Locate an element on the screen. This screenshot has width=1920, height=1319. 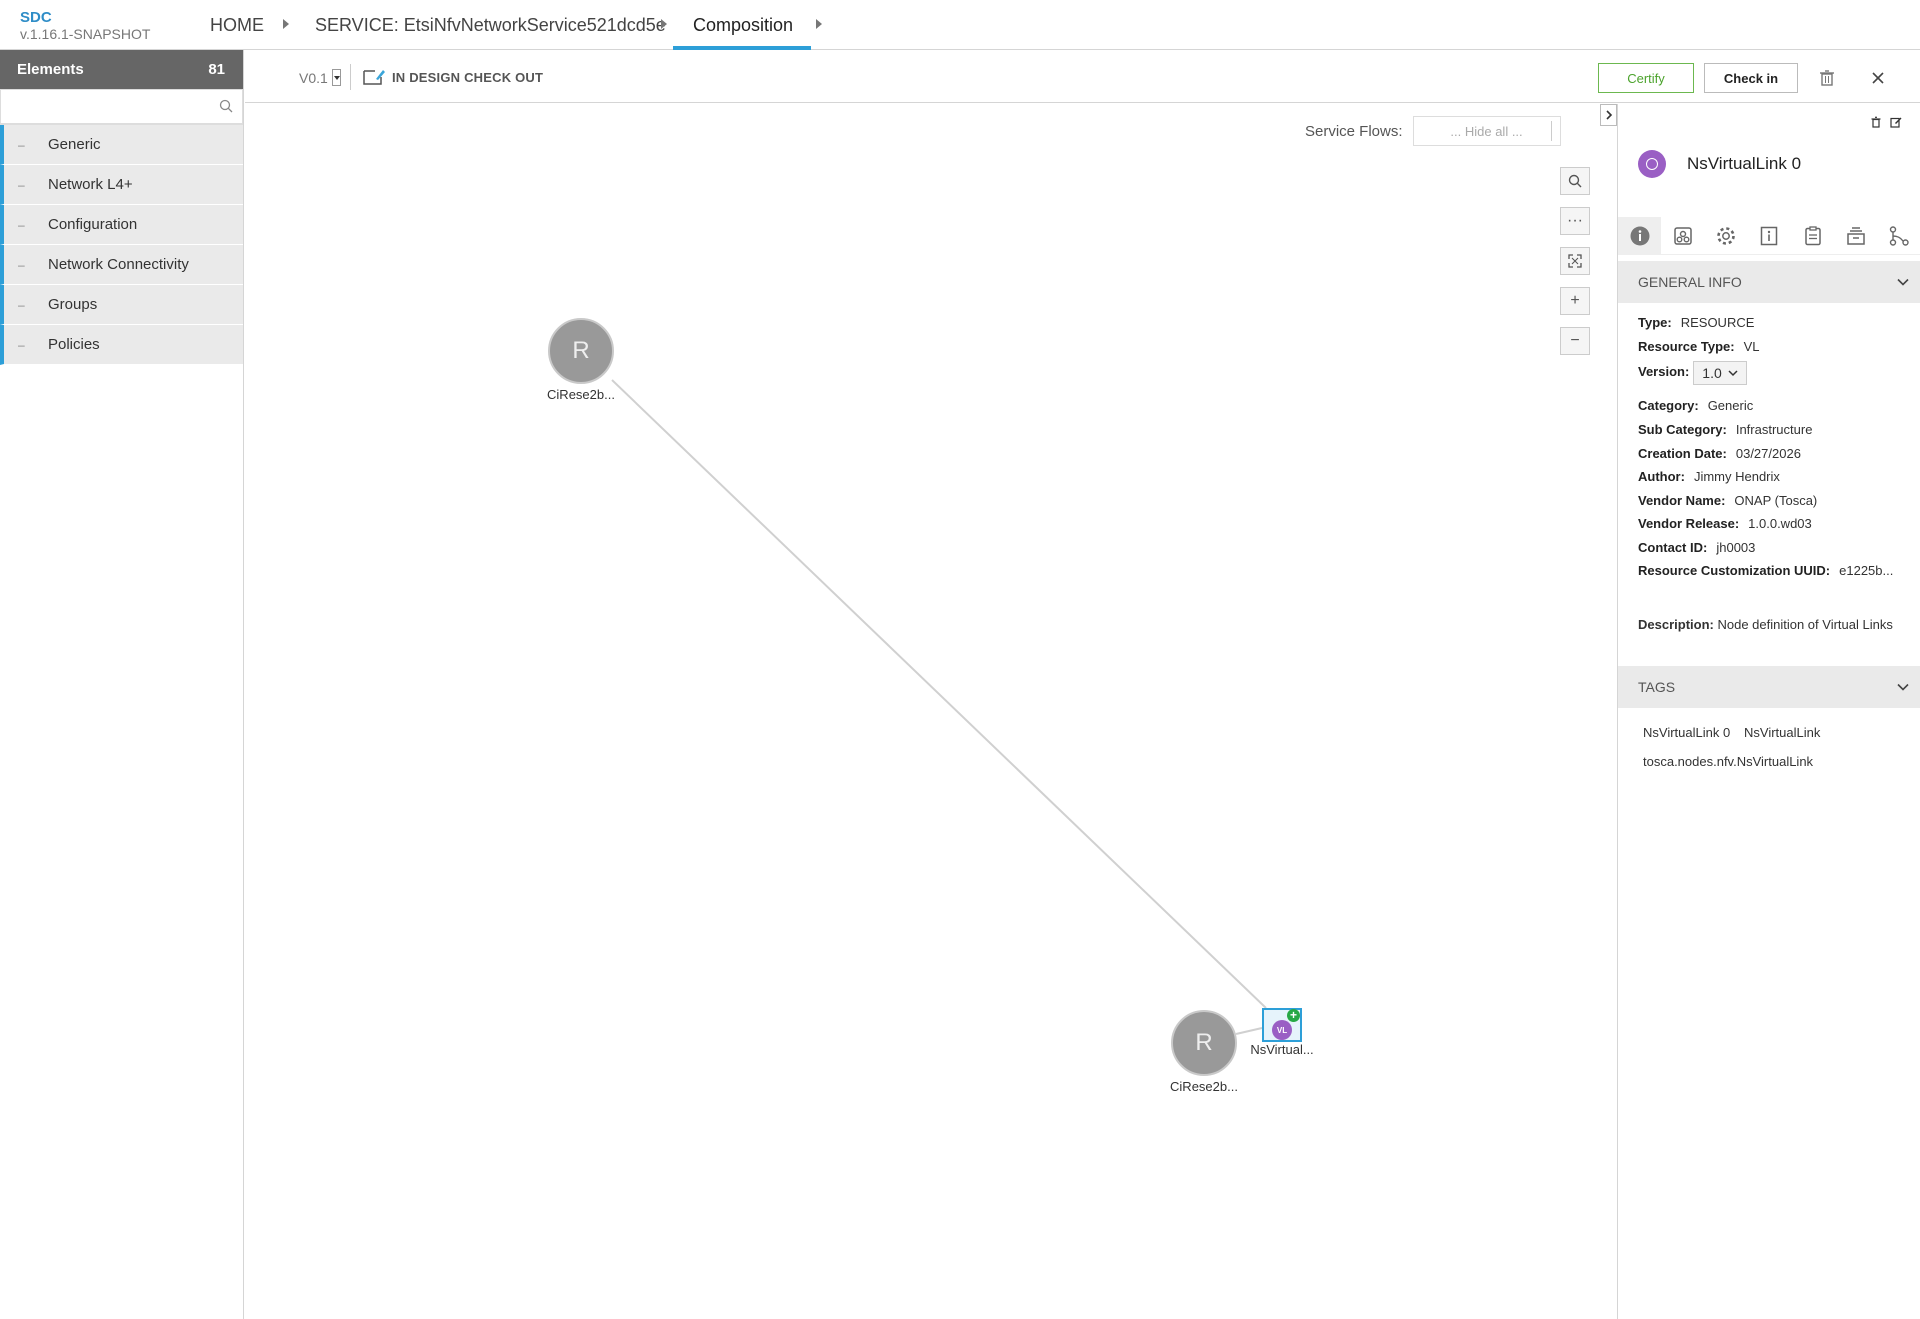
composition-icon is located at coordinates (1683, 235).